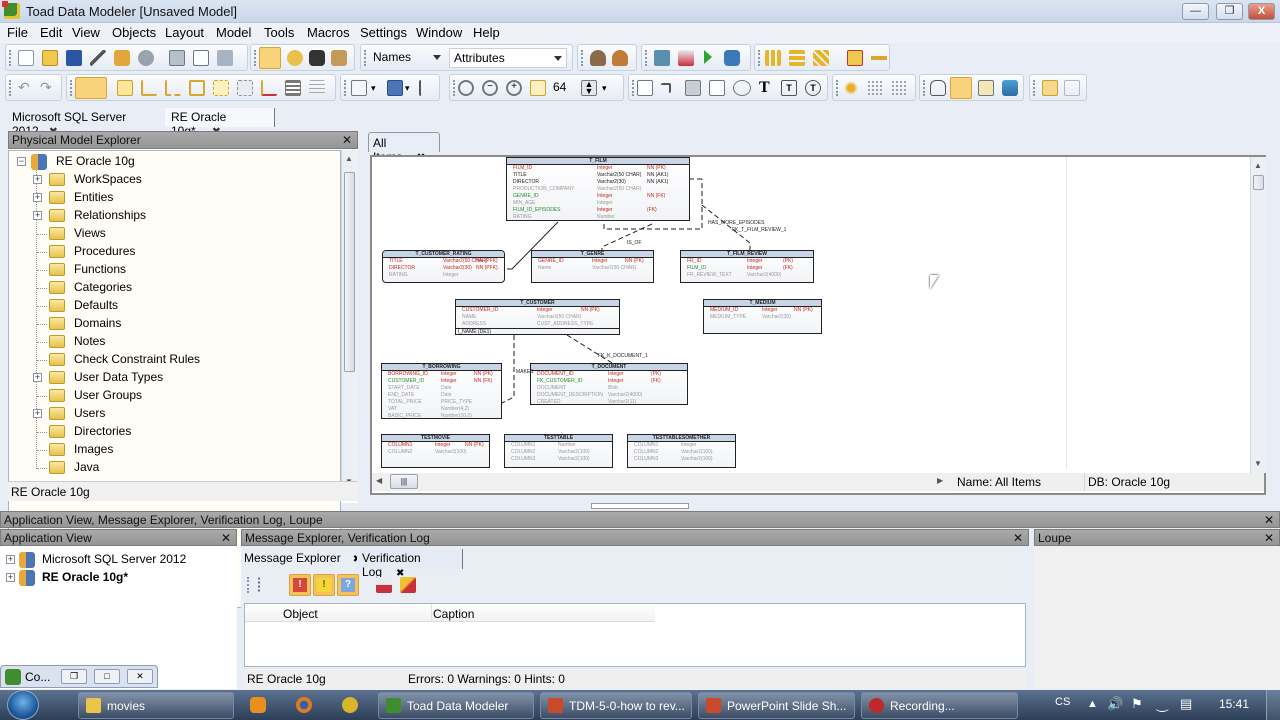 The height and width of the screenshot is (720, 1280). What do you see at coordinates (598, 58) in the screenshot?
I see `user-icon` at bounding box center [598, 58].